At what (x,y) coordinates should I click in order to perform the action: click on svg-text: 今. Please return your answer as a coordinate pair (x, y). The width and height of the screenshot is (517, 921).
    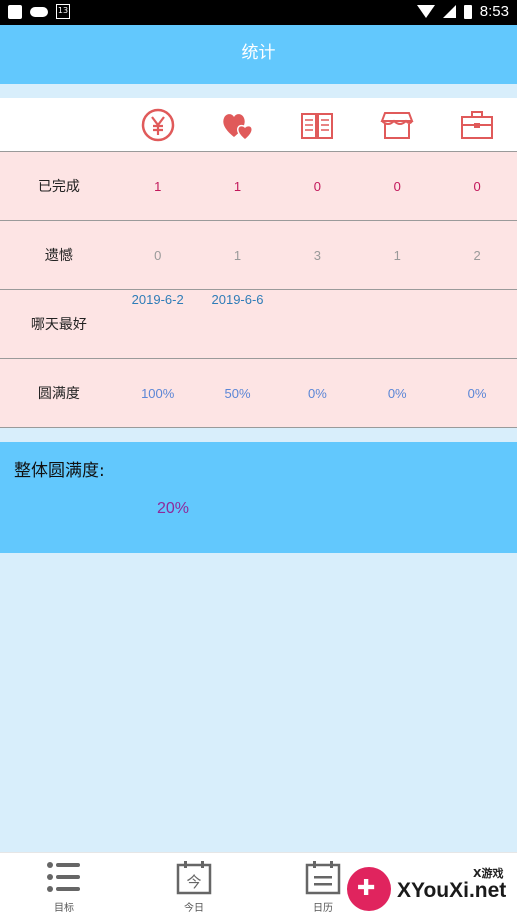
    Looking at the image, I should click on (193, 882).